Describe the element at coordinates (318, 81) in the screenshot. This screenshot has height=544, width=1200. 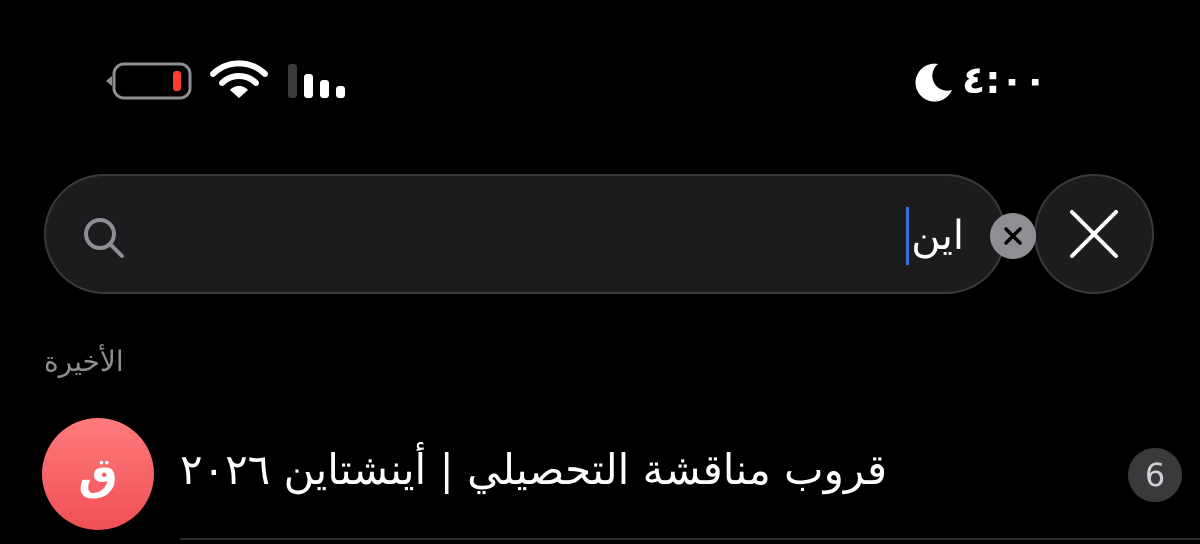
I see `cellular-signal-icon` at that location.